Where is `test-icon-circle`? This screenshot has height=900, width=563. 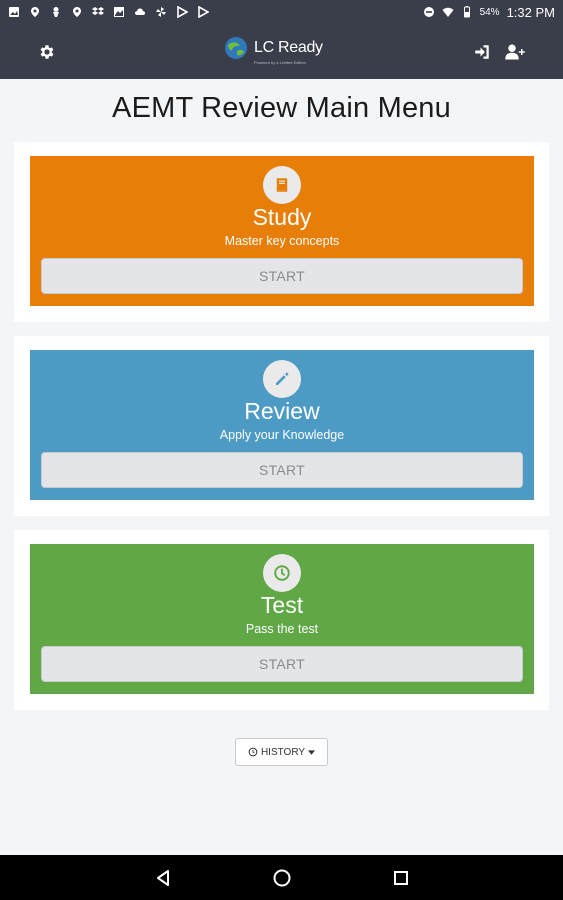
test-icon-circle is located at coordinates (282, 573).